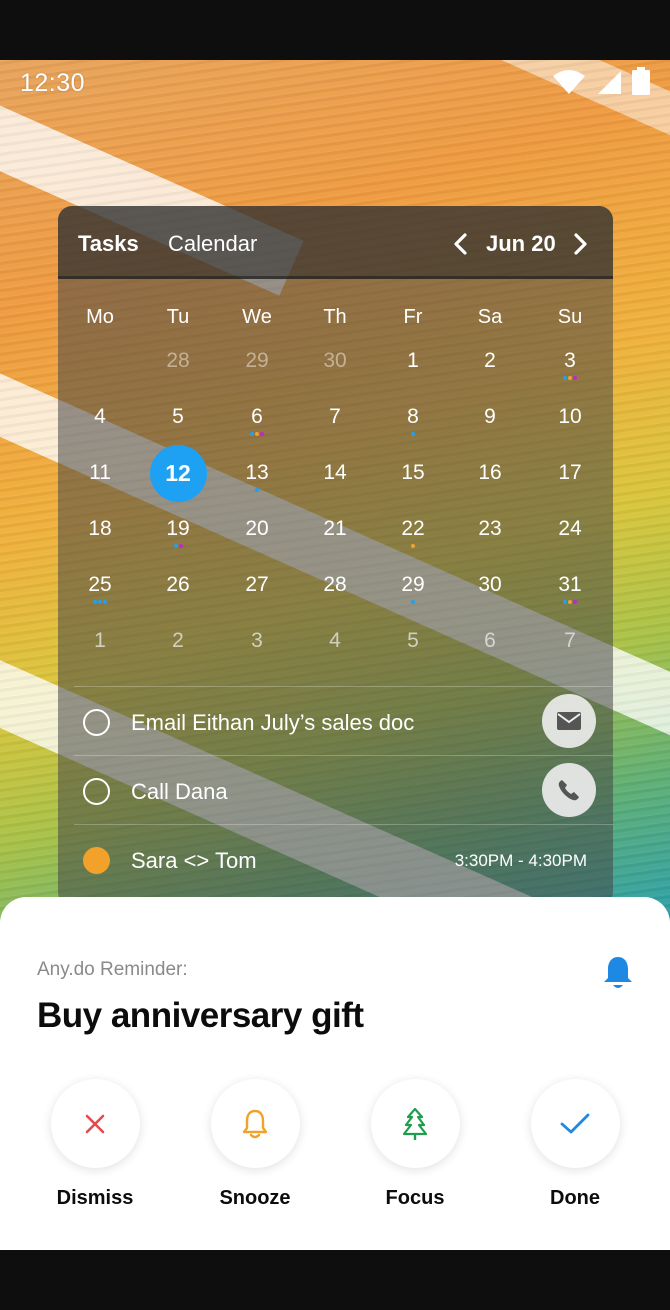 This screenshot has height=1310, width=670. What do you see at coordinates (520, 860) in the screenshot?
I see `event-time: 3:30PM - 4:30PM` at bounding box center [520, 860].